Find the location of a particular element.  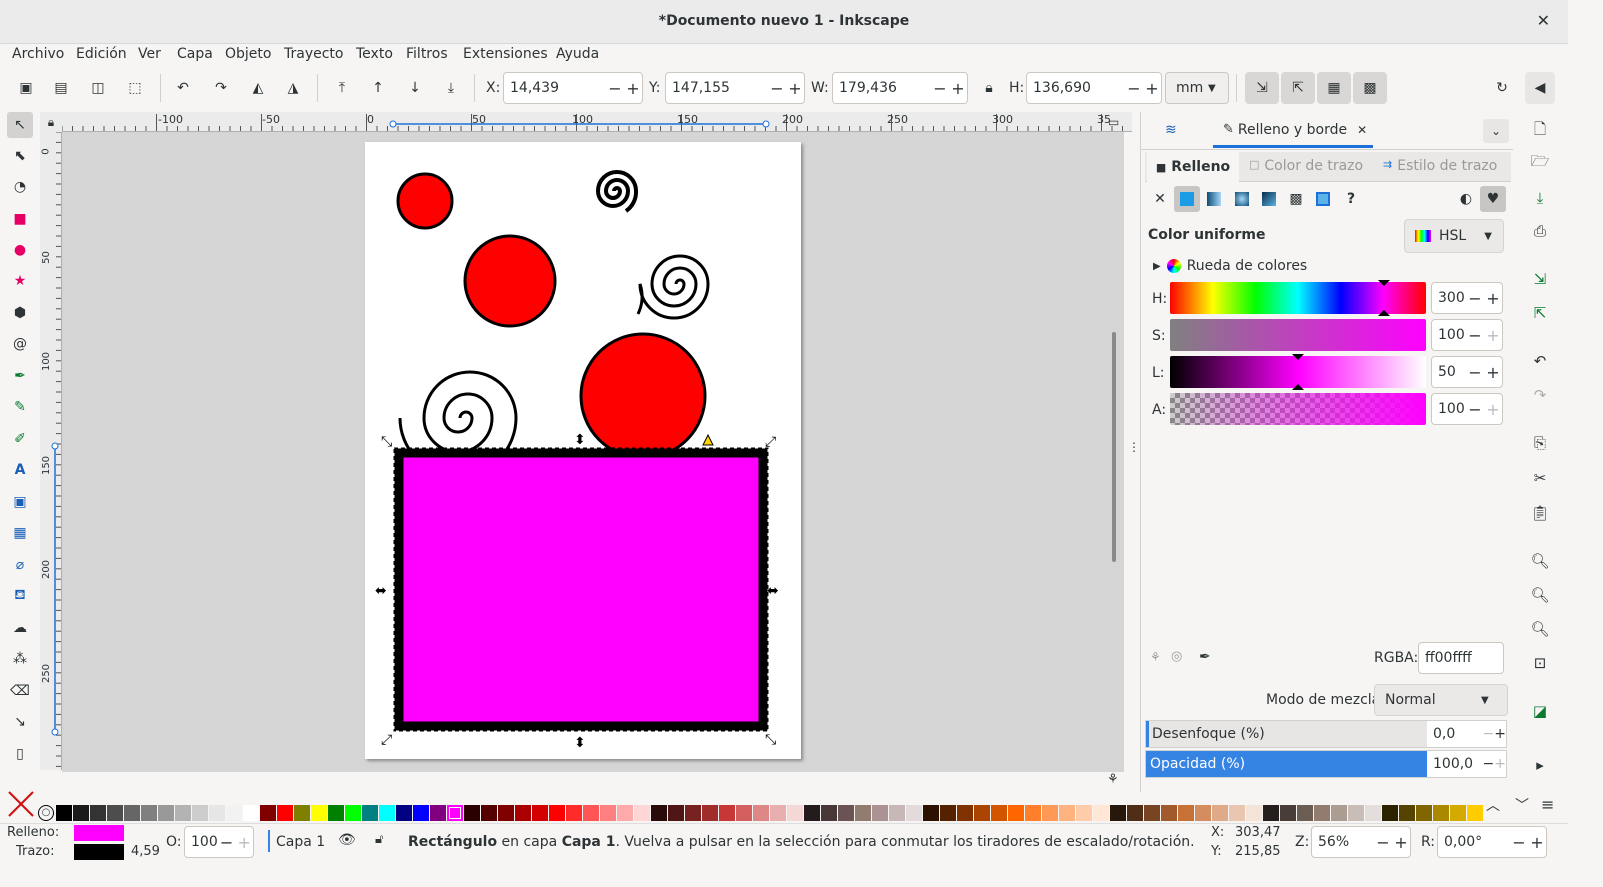

status-opacity-spin: 100 − + is located at coordinates (219, 842).